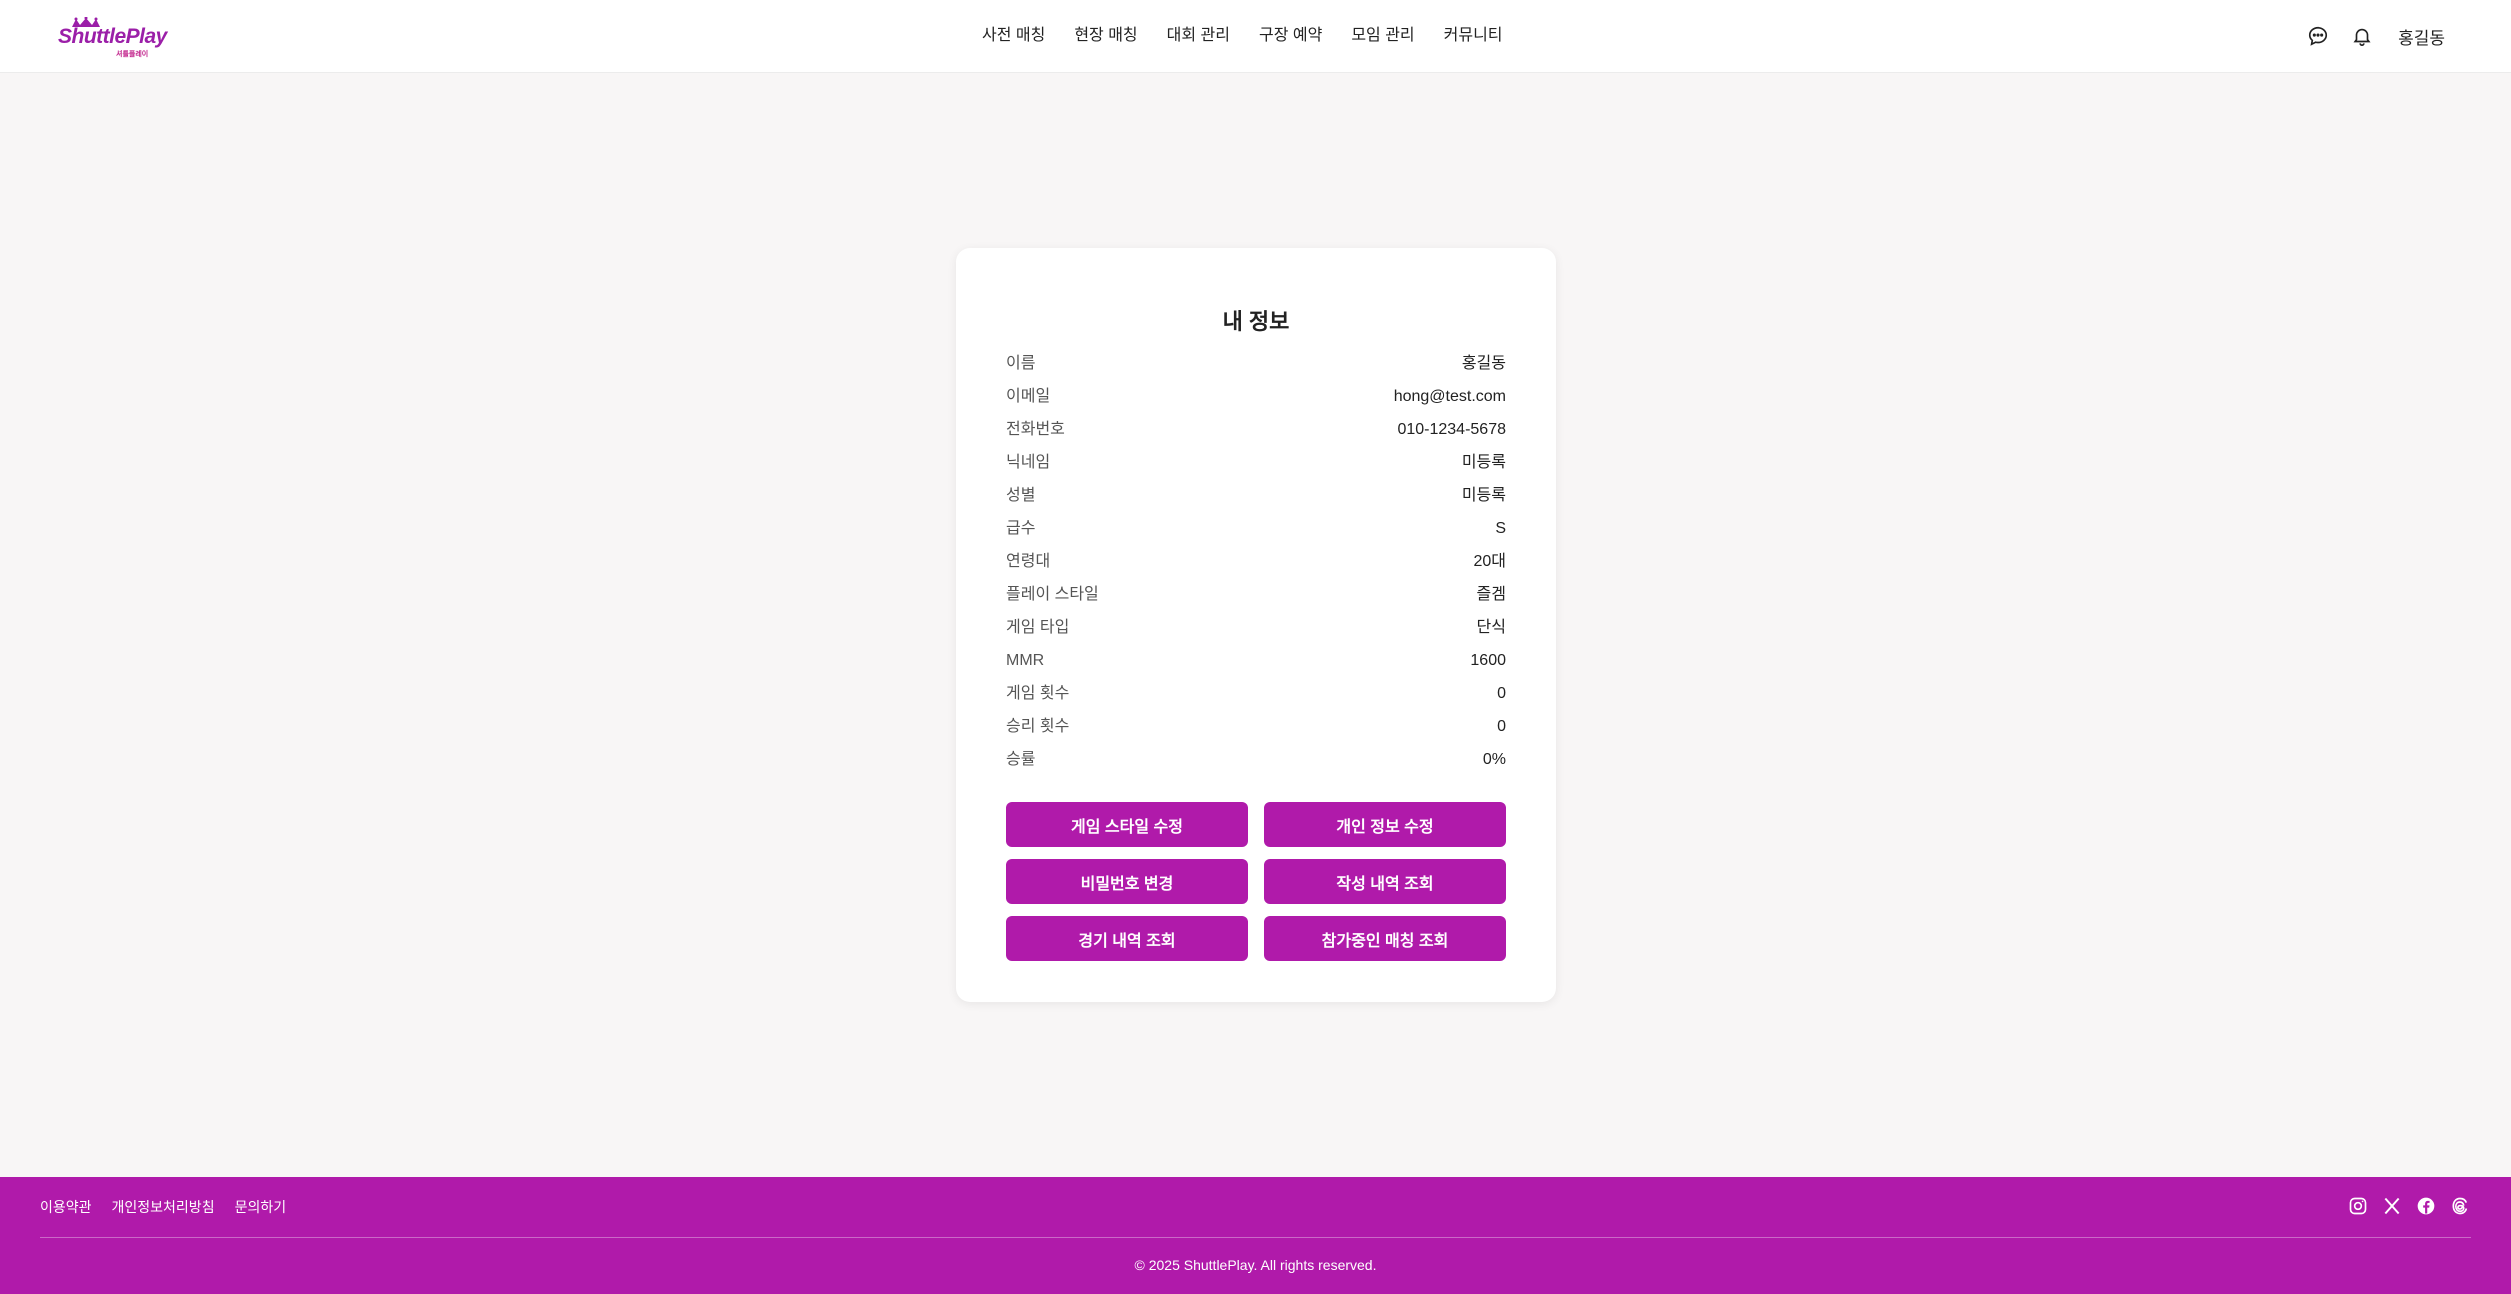 This screenshot has height=1294, width=2511. Describe the element at coordinates (1256, 401) in the screenshot. I see `info-row-email: 이메일 hong@test.com` at that location.